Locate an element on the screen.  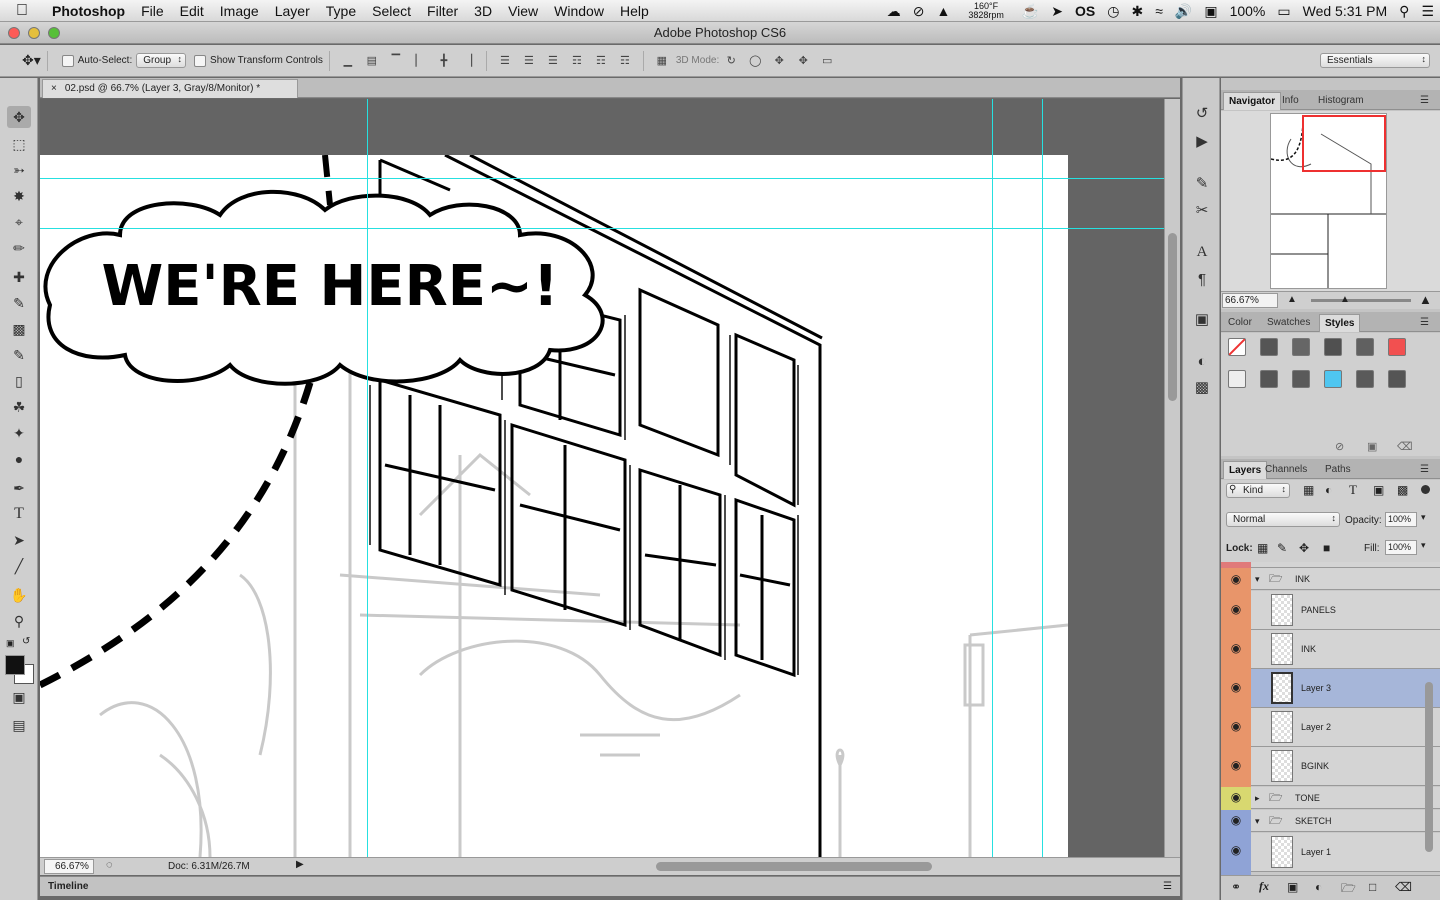
3d-scale-icon: ▭ is located at coordinates (827, 61).